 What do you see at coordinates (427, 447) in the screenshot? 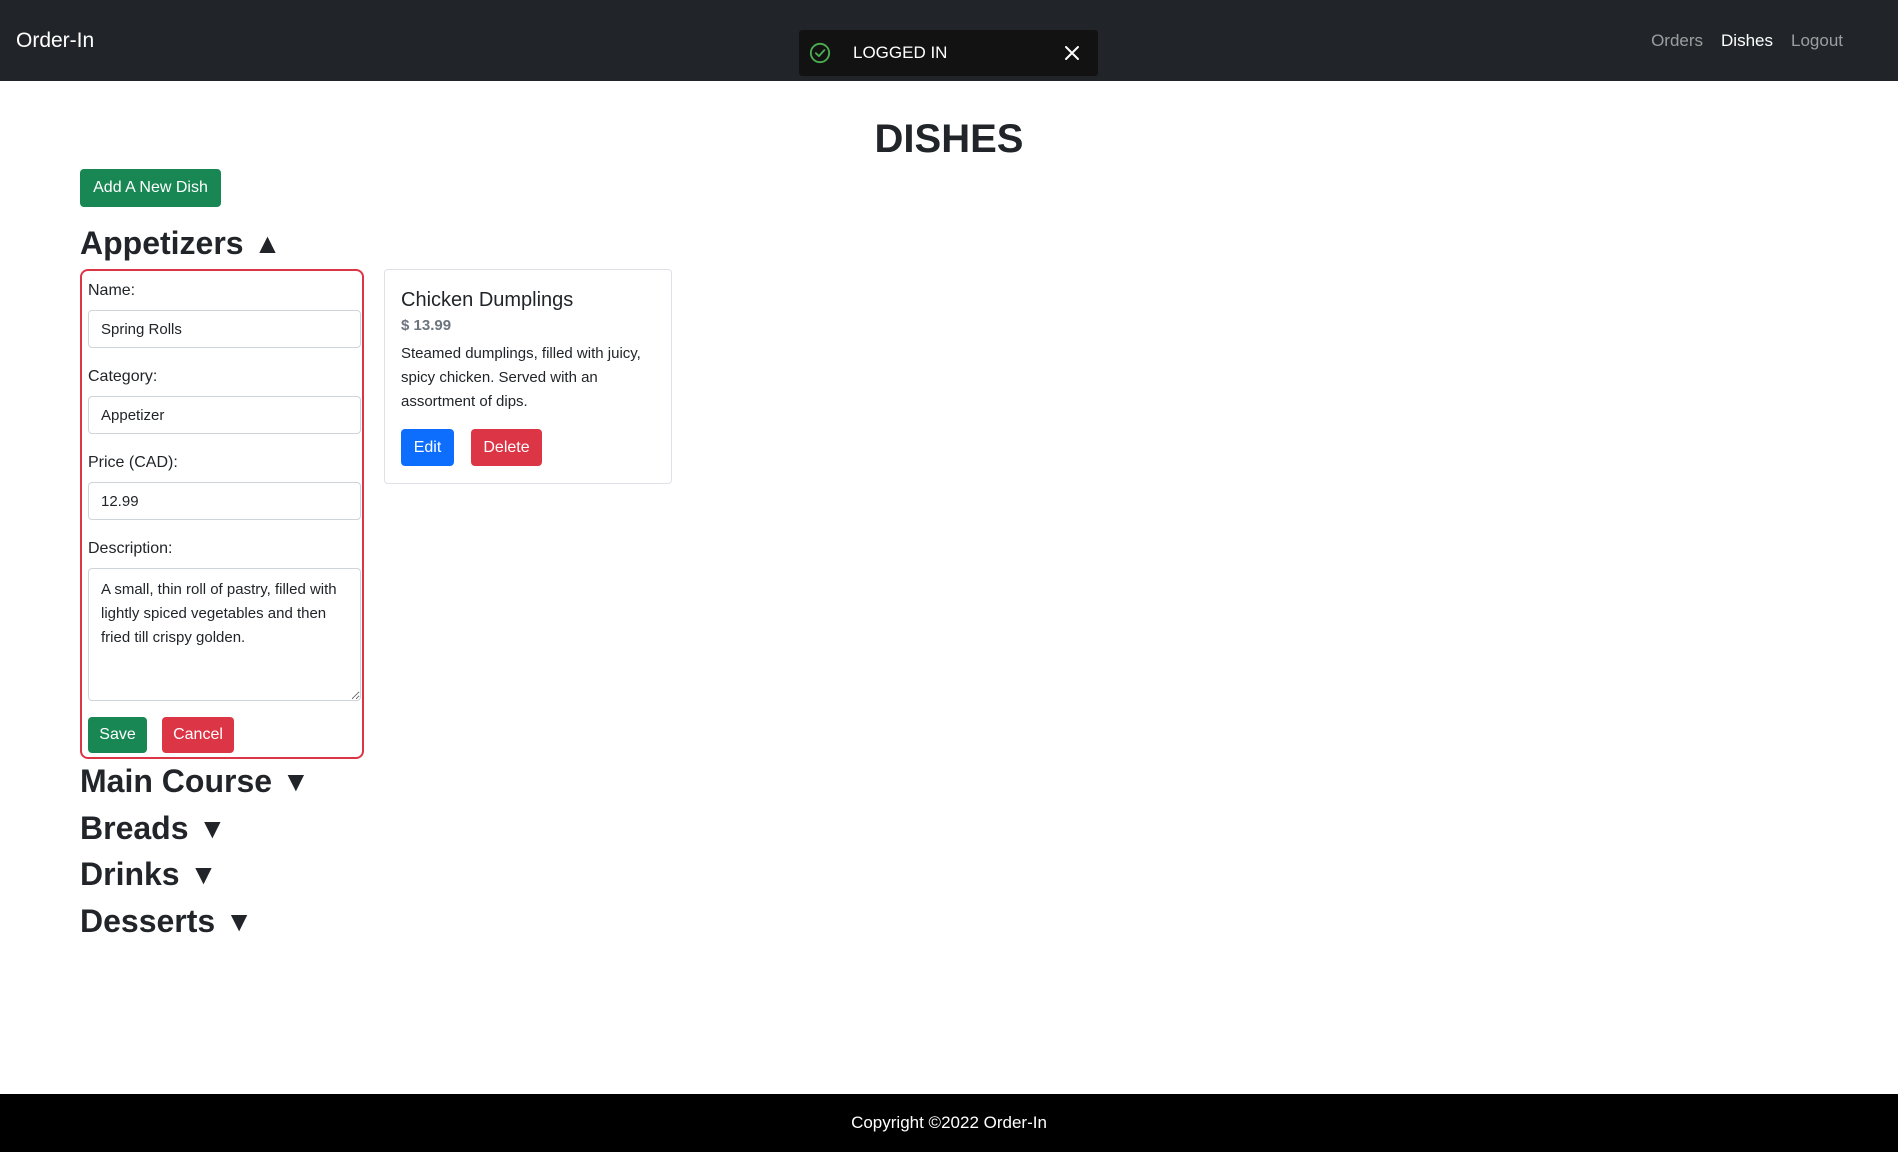
I see `edit-button: Edit` at bounding box center [427, 447].